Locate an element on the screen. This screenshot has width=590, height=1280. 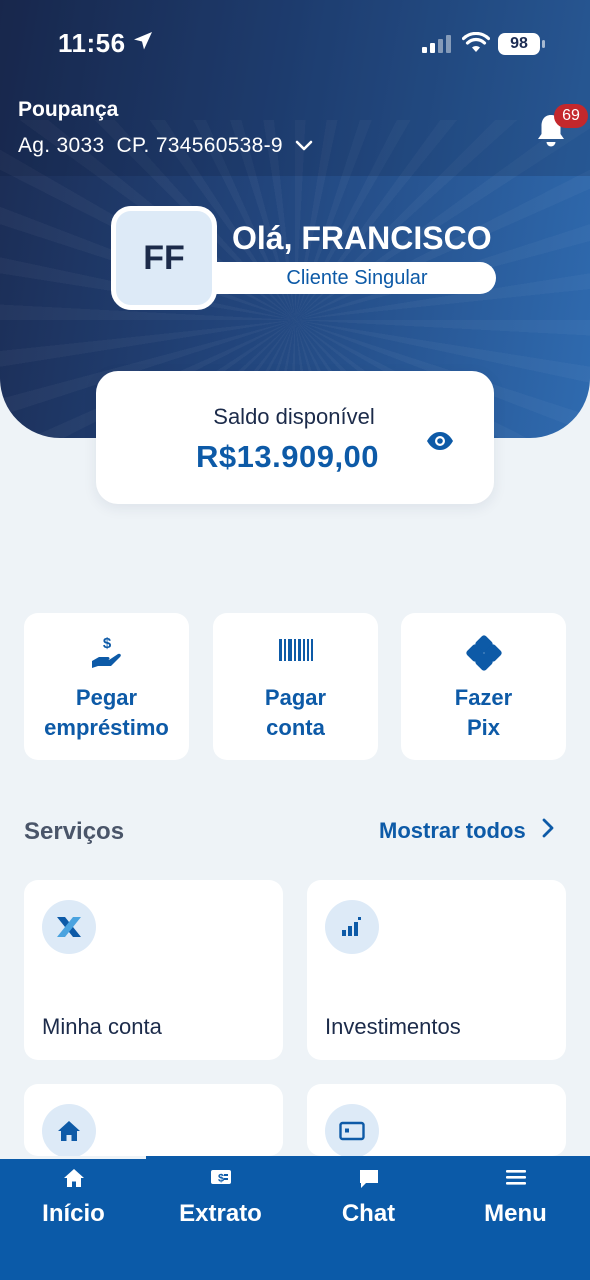
tab-extrato: $ Extrato is located at coordinates (220, 1211).